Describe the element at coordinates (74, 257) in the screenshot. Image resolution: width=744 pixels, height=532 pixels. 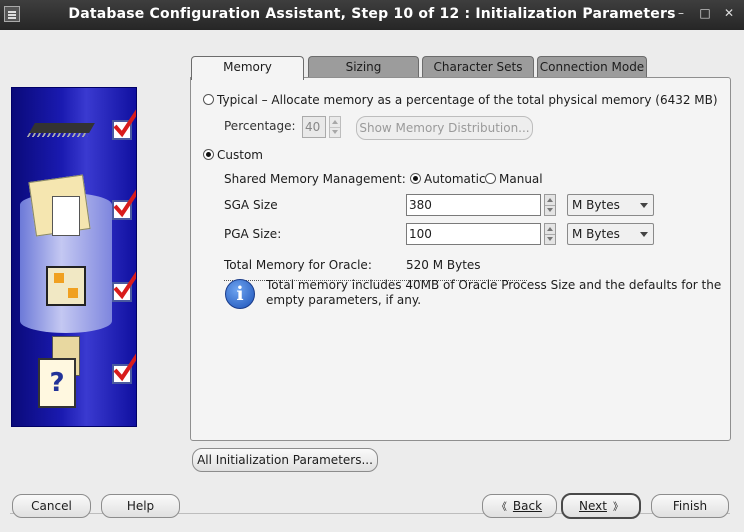
I see `step-illustration: ?` at that location.